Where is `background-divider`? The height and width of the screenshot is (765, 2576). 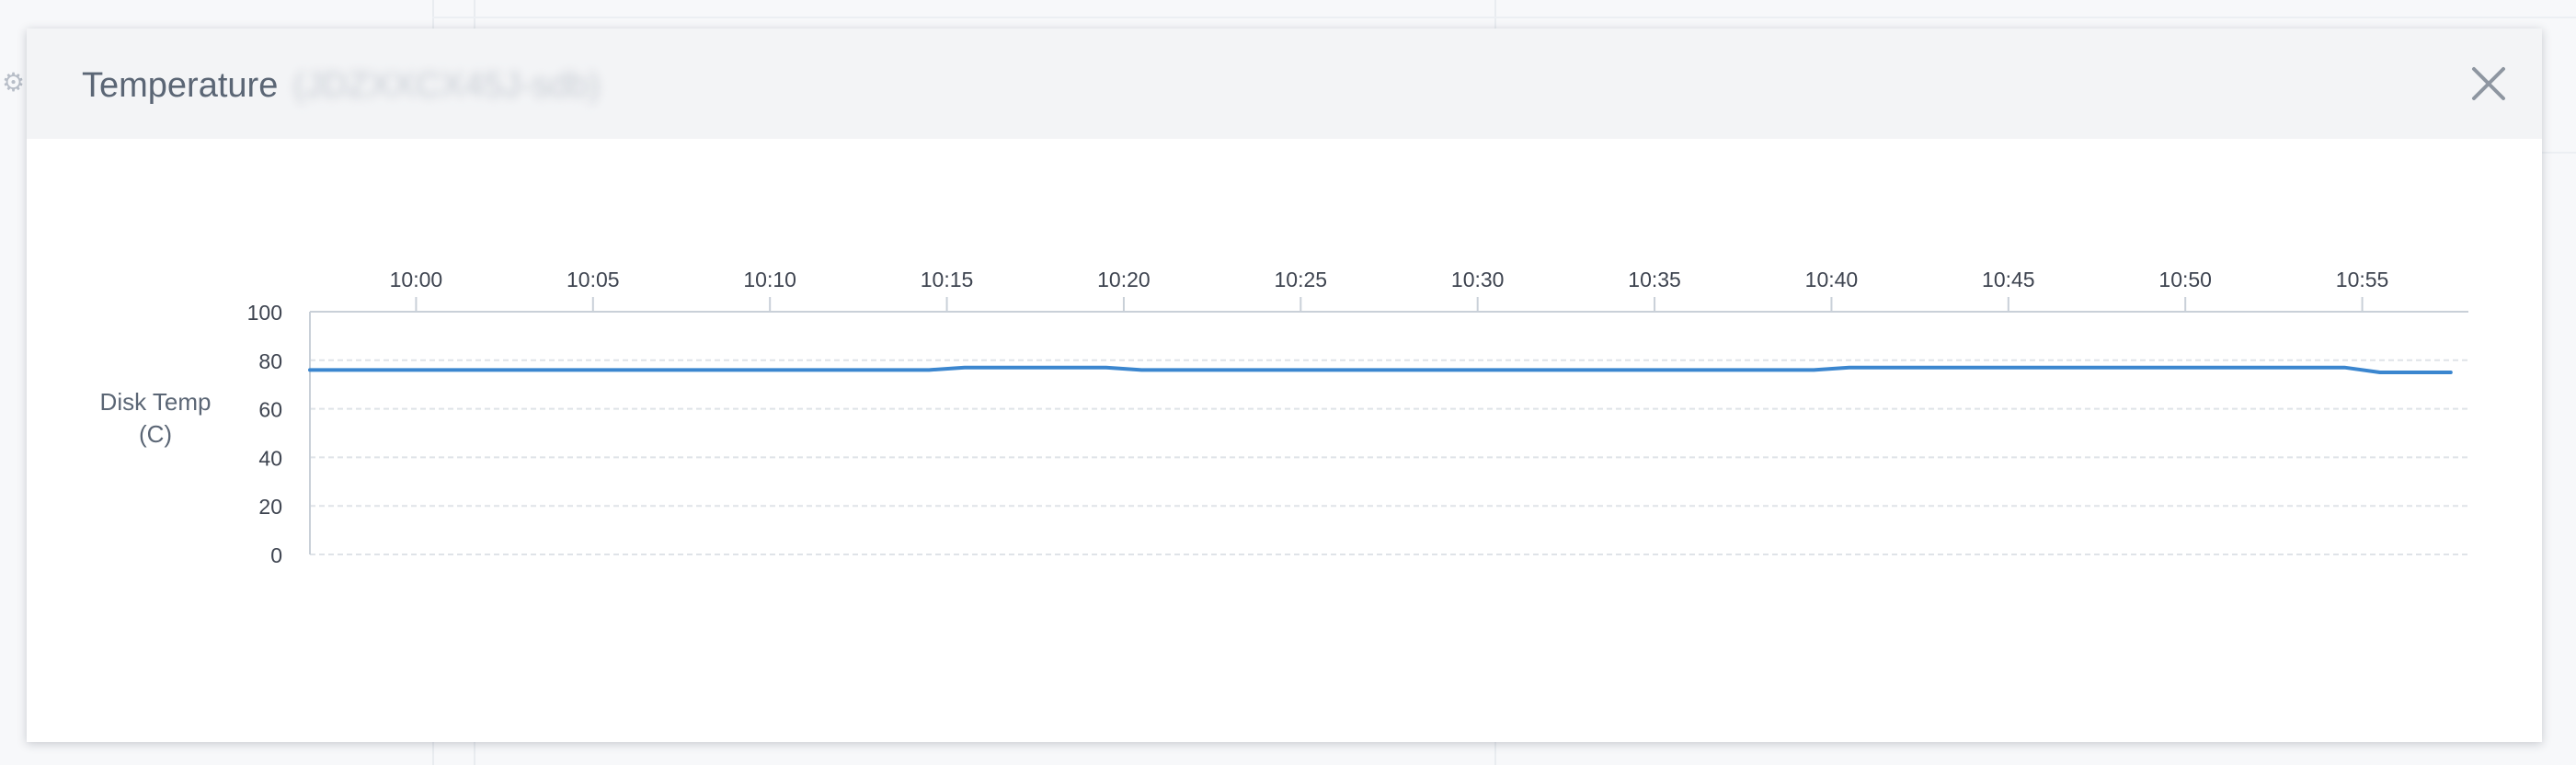
background-divider is located at coordinates (1504, 17).